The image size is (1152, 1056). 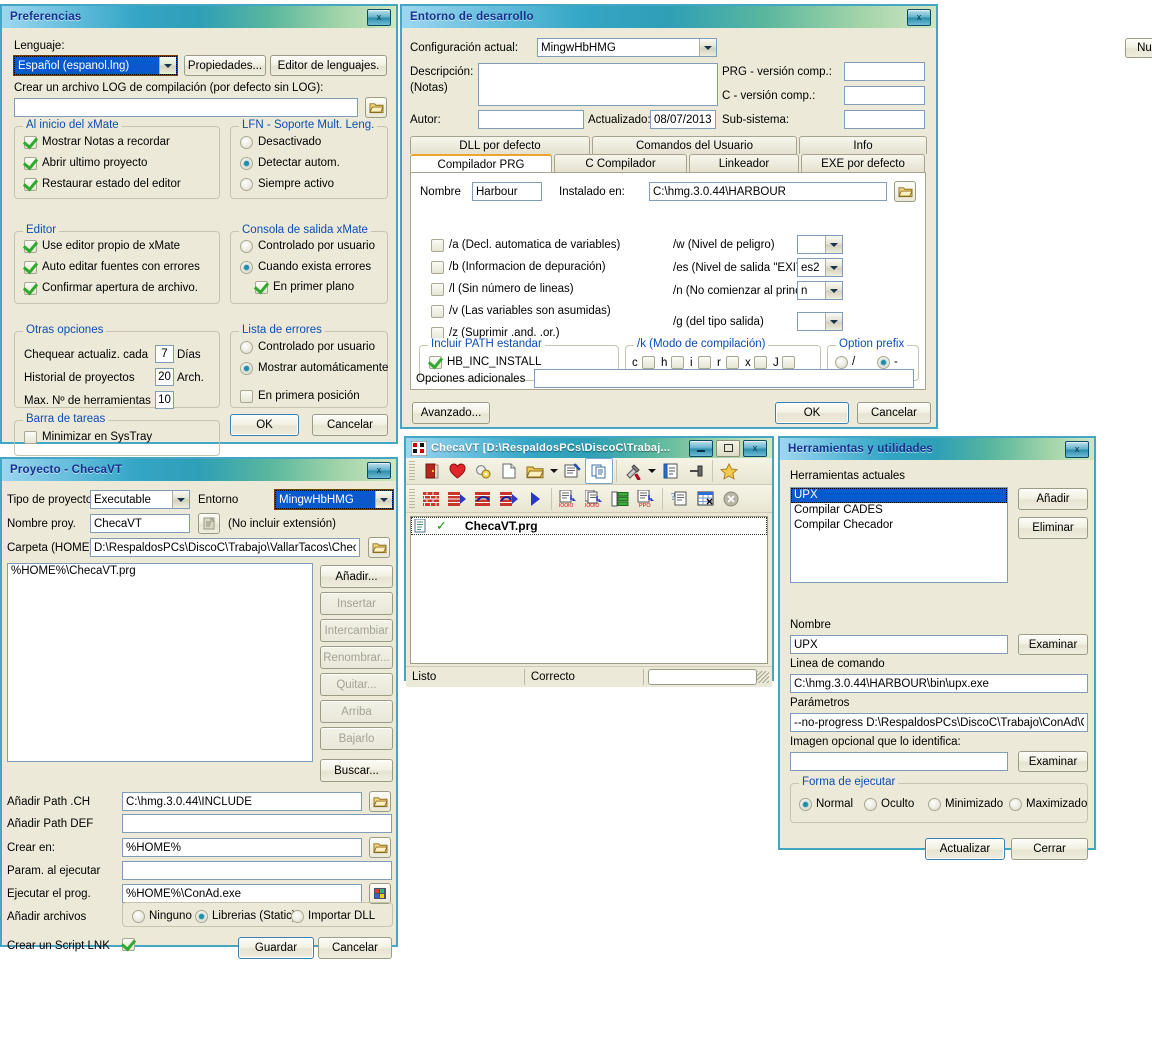 What do you see at coordinates (481, 163) in the screenshot?
I see `tab-compilador-prg: Compilador PRG` at bounding box center [481, 163].